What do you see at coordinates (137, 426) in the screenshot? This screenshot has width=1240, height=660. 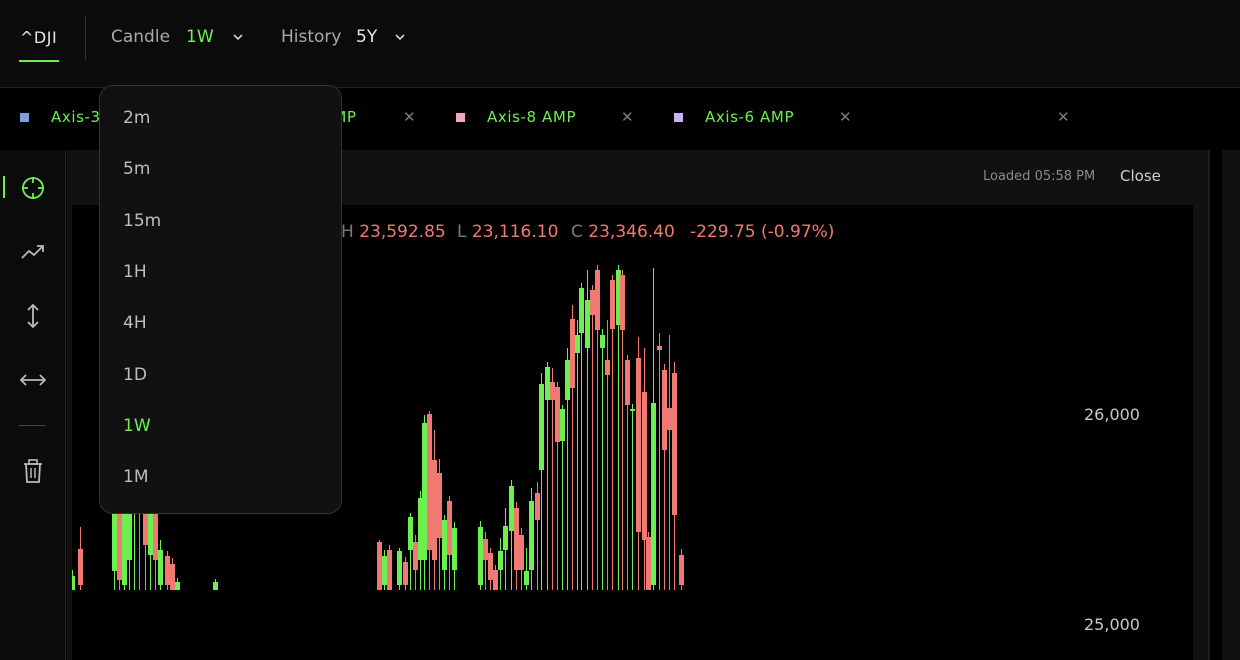 I see `interval-option: 1W` at bounding box center [137, 426].